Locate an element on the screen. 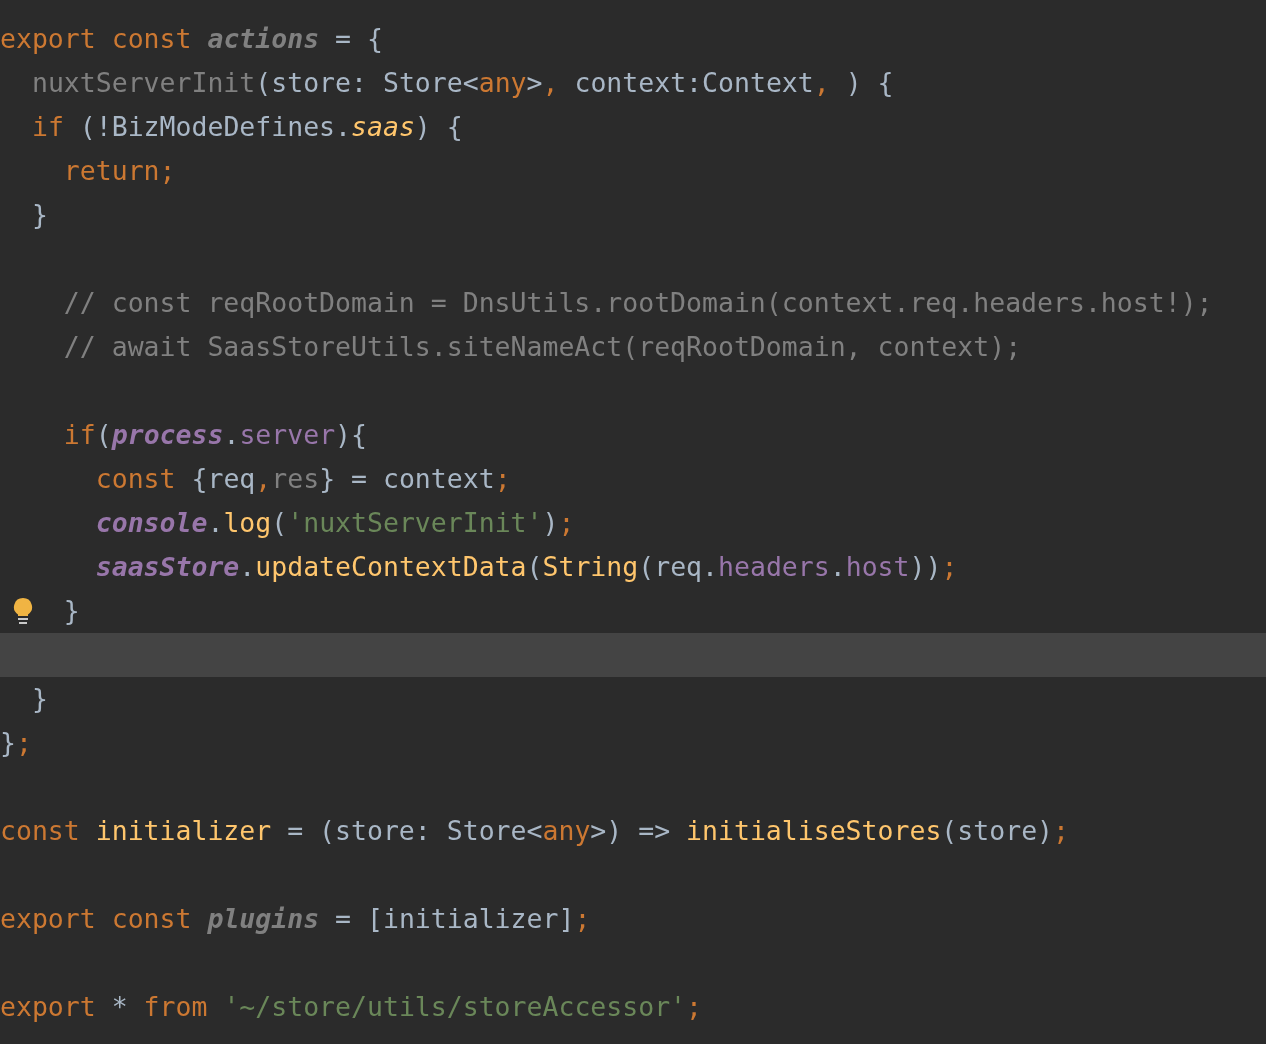 This screenshot has height=1044, width=1266. code-line: const {req,res} = context; is located at coordinates (303, 479).